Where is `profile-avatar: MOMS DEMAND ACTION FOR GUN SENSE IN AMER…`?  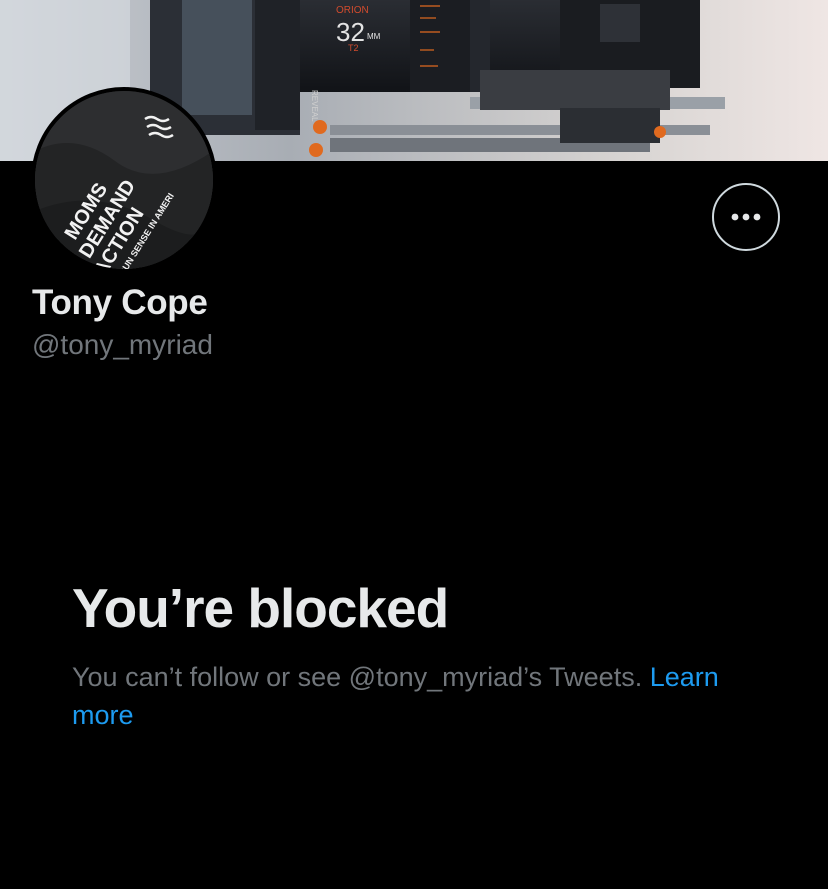
profile-avatar: MOMS DEMAND ACTION FOR GUN SENSE IN AMER… is located at coordinates (124, 180).